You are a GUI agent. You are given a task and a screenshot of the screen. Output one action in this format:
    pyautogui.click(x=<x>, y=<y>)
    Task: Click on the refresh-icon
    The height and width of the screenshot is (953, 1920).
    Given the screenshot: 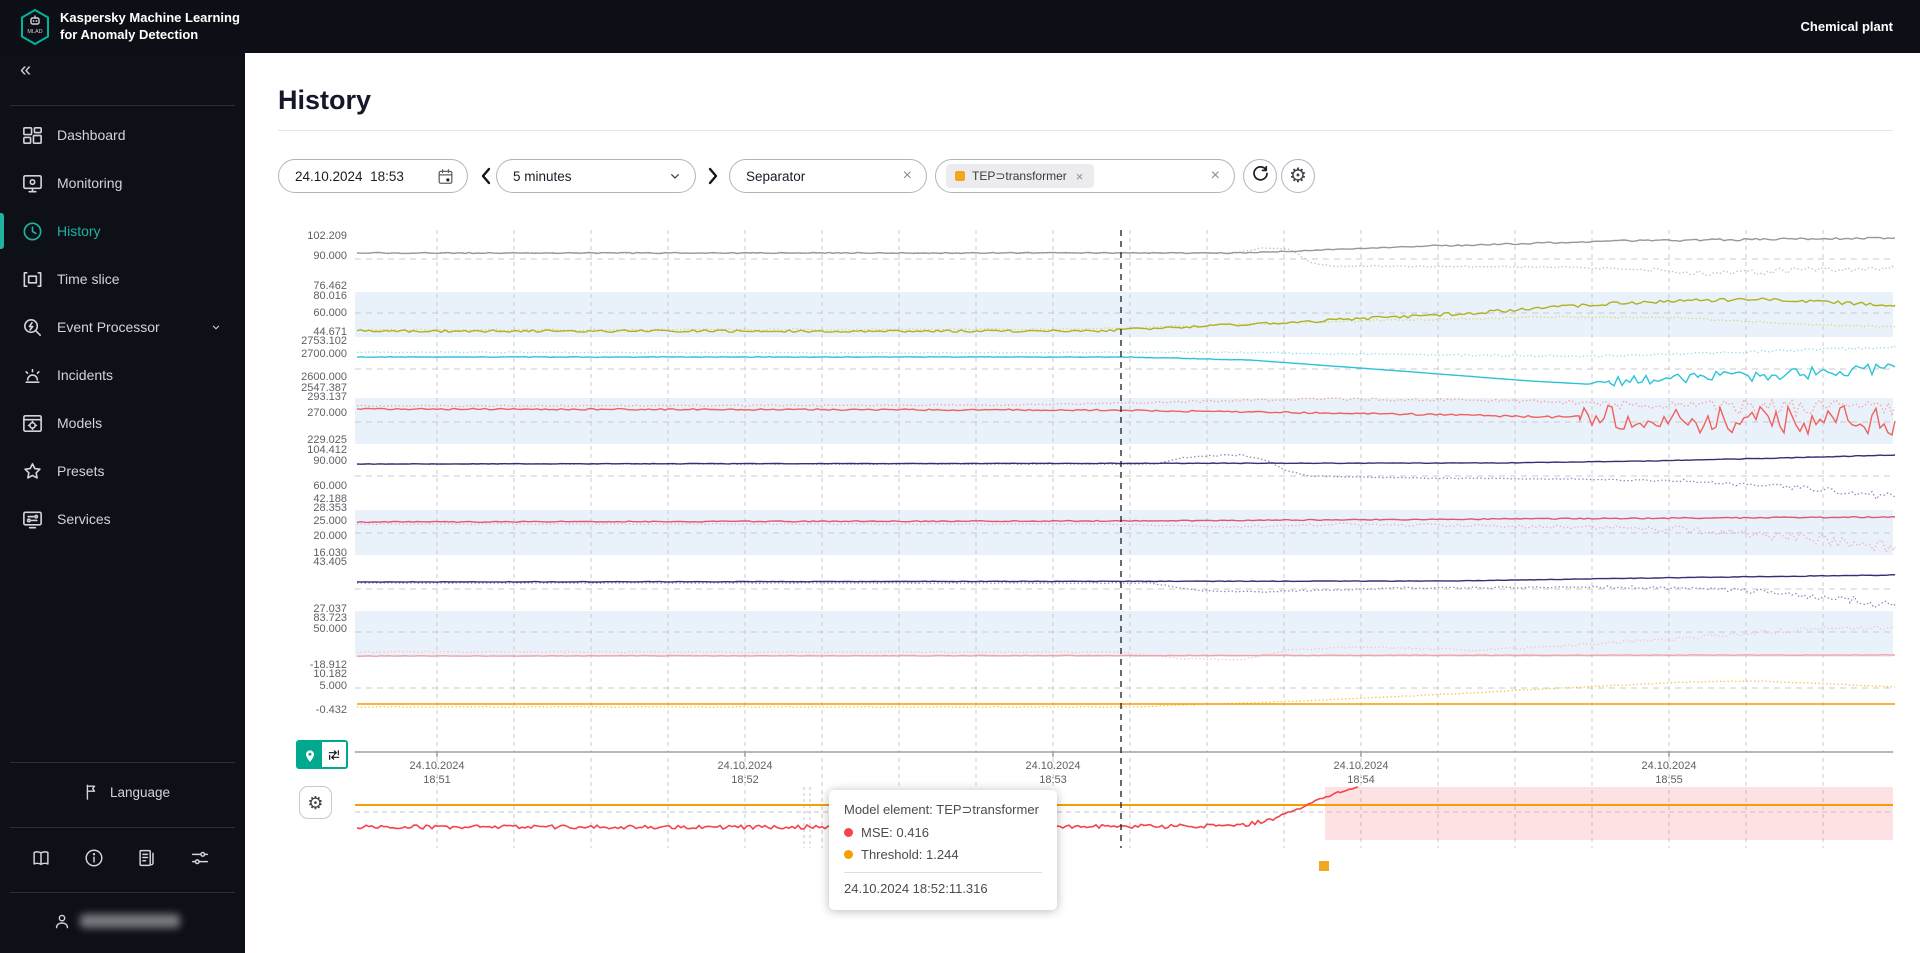 What is the action you would take?
    pyautogui.click(x=1260, y=176)
    